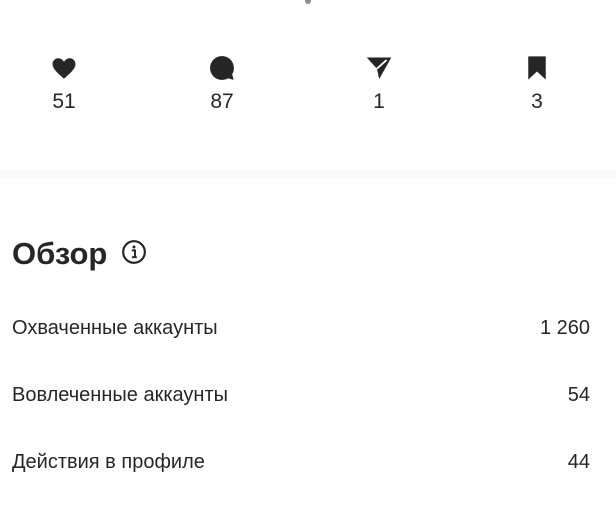  I want to click on shares-stat: 1, so click(379, 84).